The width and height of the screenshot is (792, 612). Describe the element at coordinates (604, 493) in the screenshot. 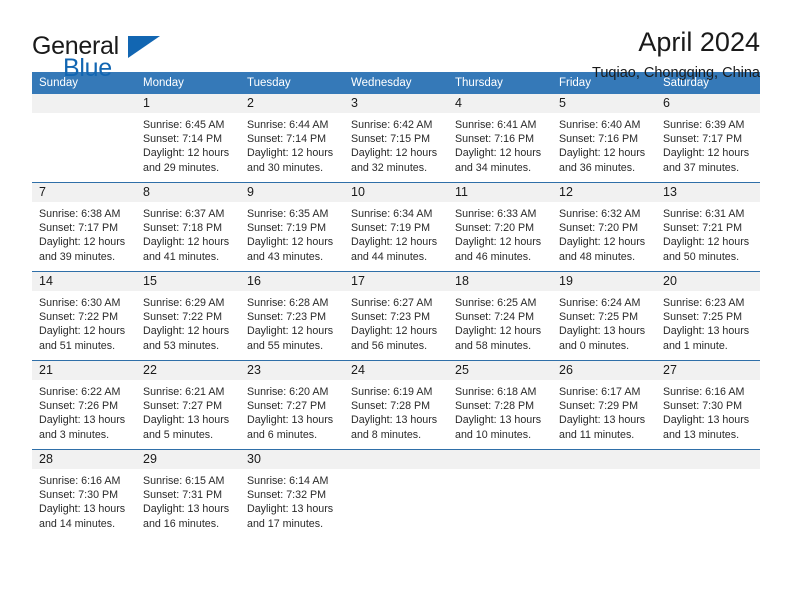

I see `calendar-day-cell` at that location.